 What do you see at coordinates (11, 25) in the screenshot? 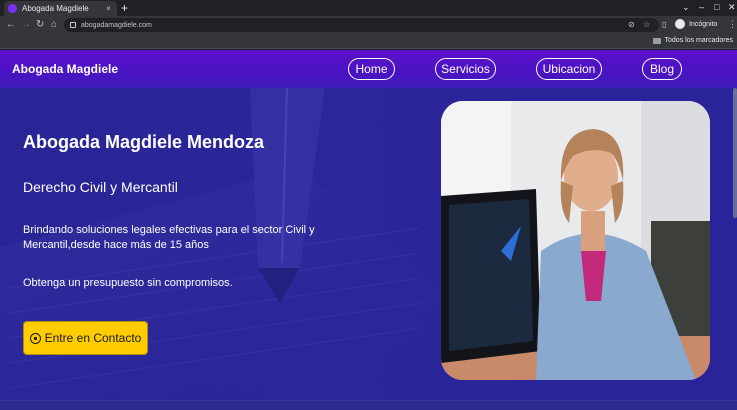
I see `back-icon: ←` at bounding box center [11, 25].